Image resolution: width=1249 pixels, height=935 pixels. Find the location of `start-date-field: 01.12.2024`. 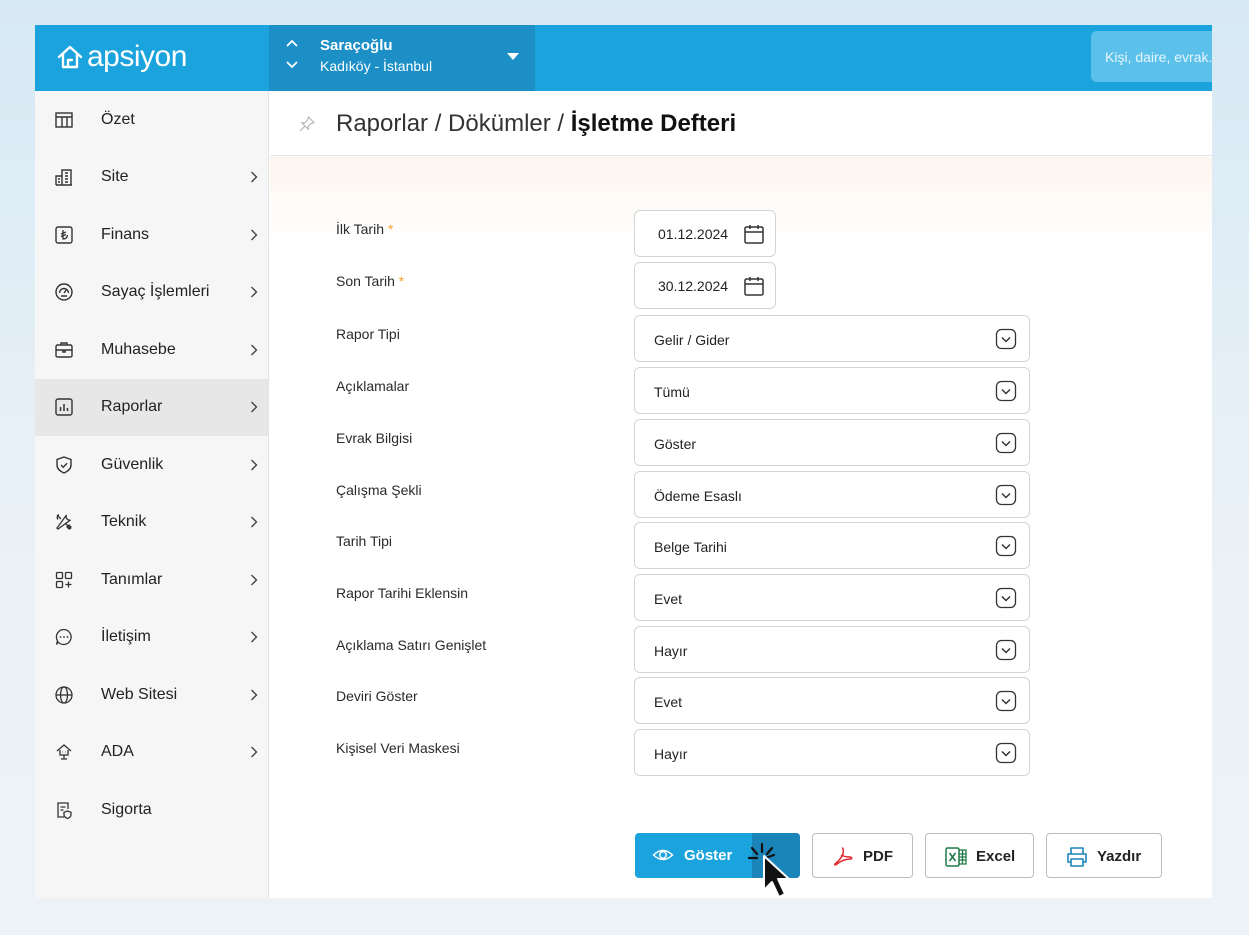

start-date-field: 01.12.2024 is located at coordinates (705, 233).